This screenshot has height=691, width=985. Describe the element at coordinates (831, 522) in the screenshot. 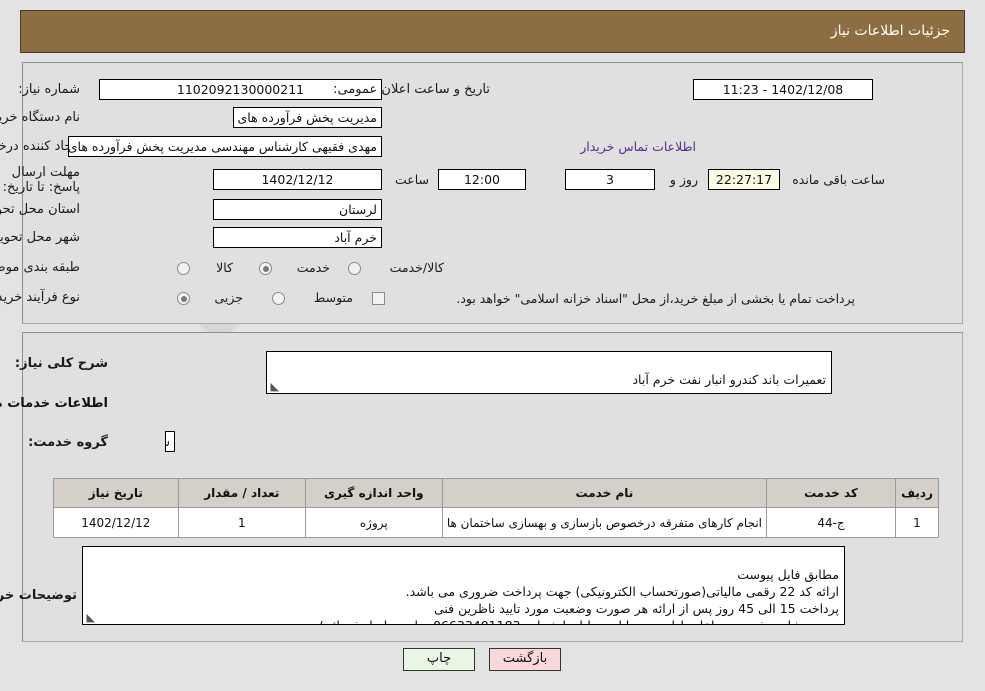

I see `cell-service-code: ج-44` at that location.